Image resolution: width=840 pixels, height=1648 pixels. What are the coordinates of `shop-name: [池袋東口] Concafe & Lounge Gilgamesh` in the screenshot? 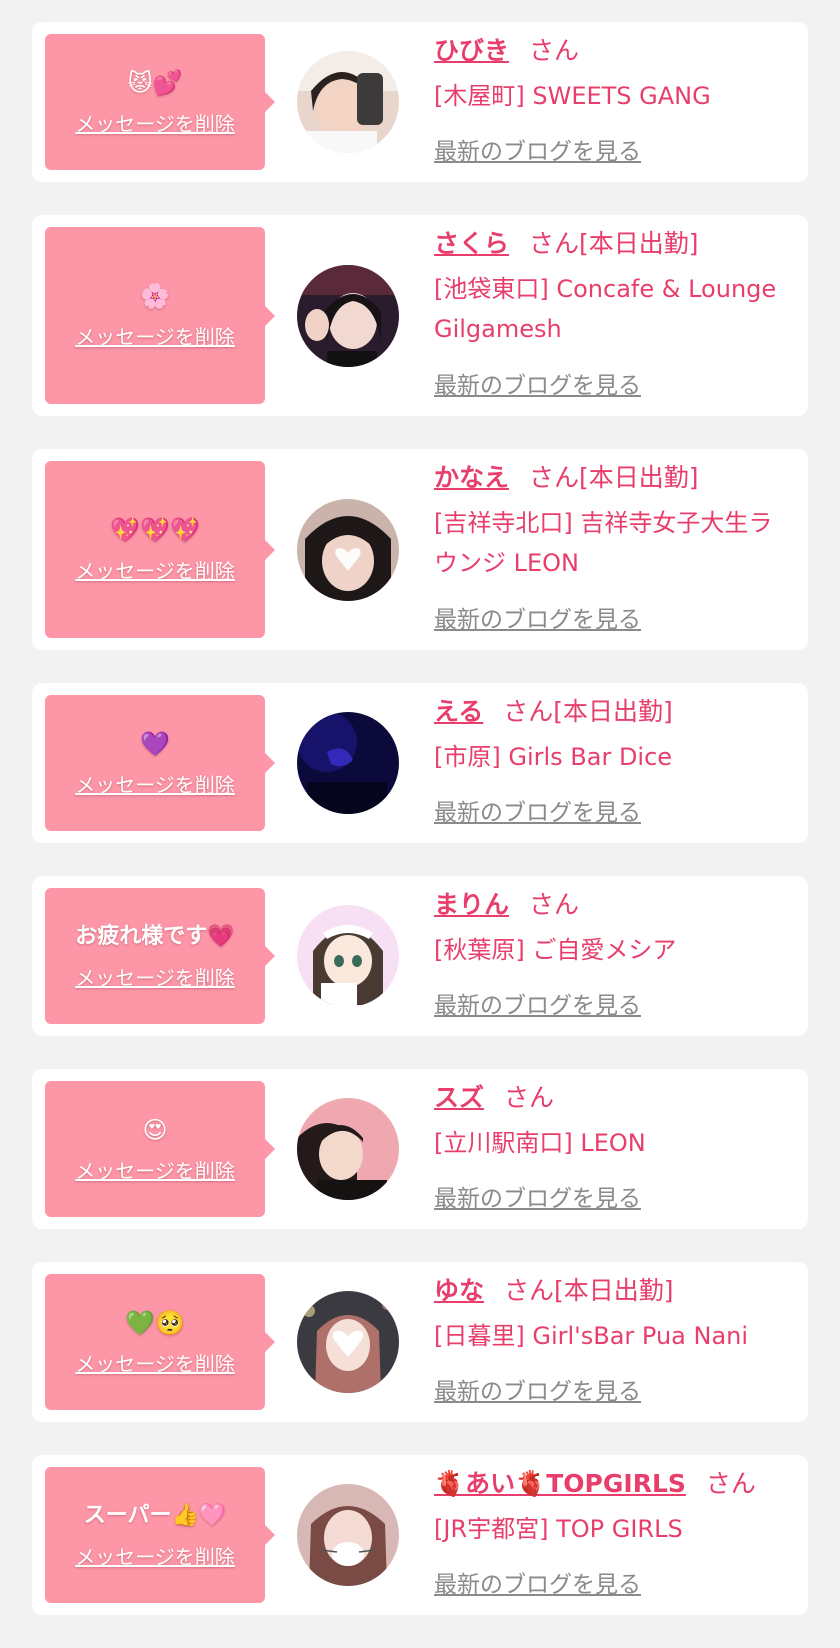 It's located at (605, 309).